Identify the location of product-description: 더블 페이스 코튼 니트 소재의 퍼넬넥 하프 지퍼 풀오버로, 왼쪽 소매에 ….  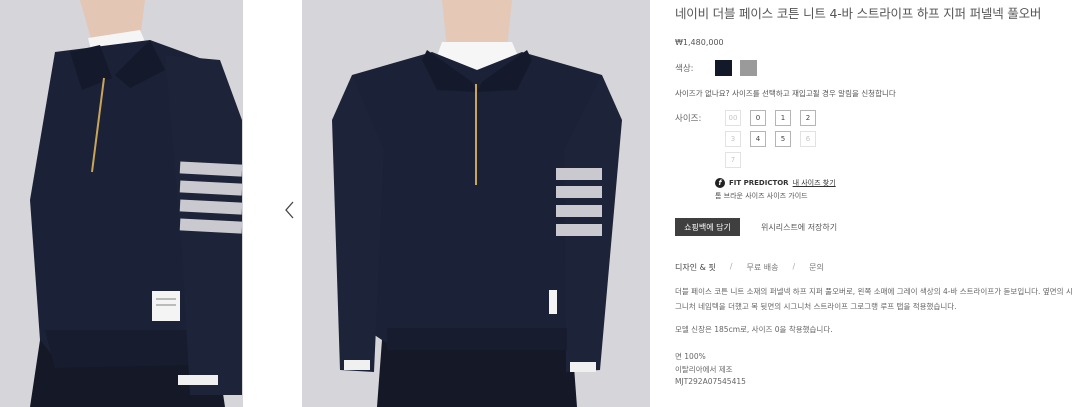
(874, 299).